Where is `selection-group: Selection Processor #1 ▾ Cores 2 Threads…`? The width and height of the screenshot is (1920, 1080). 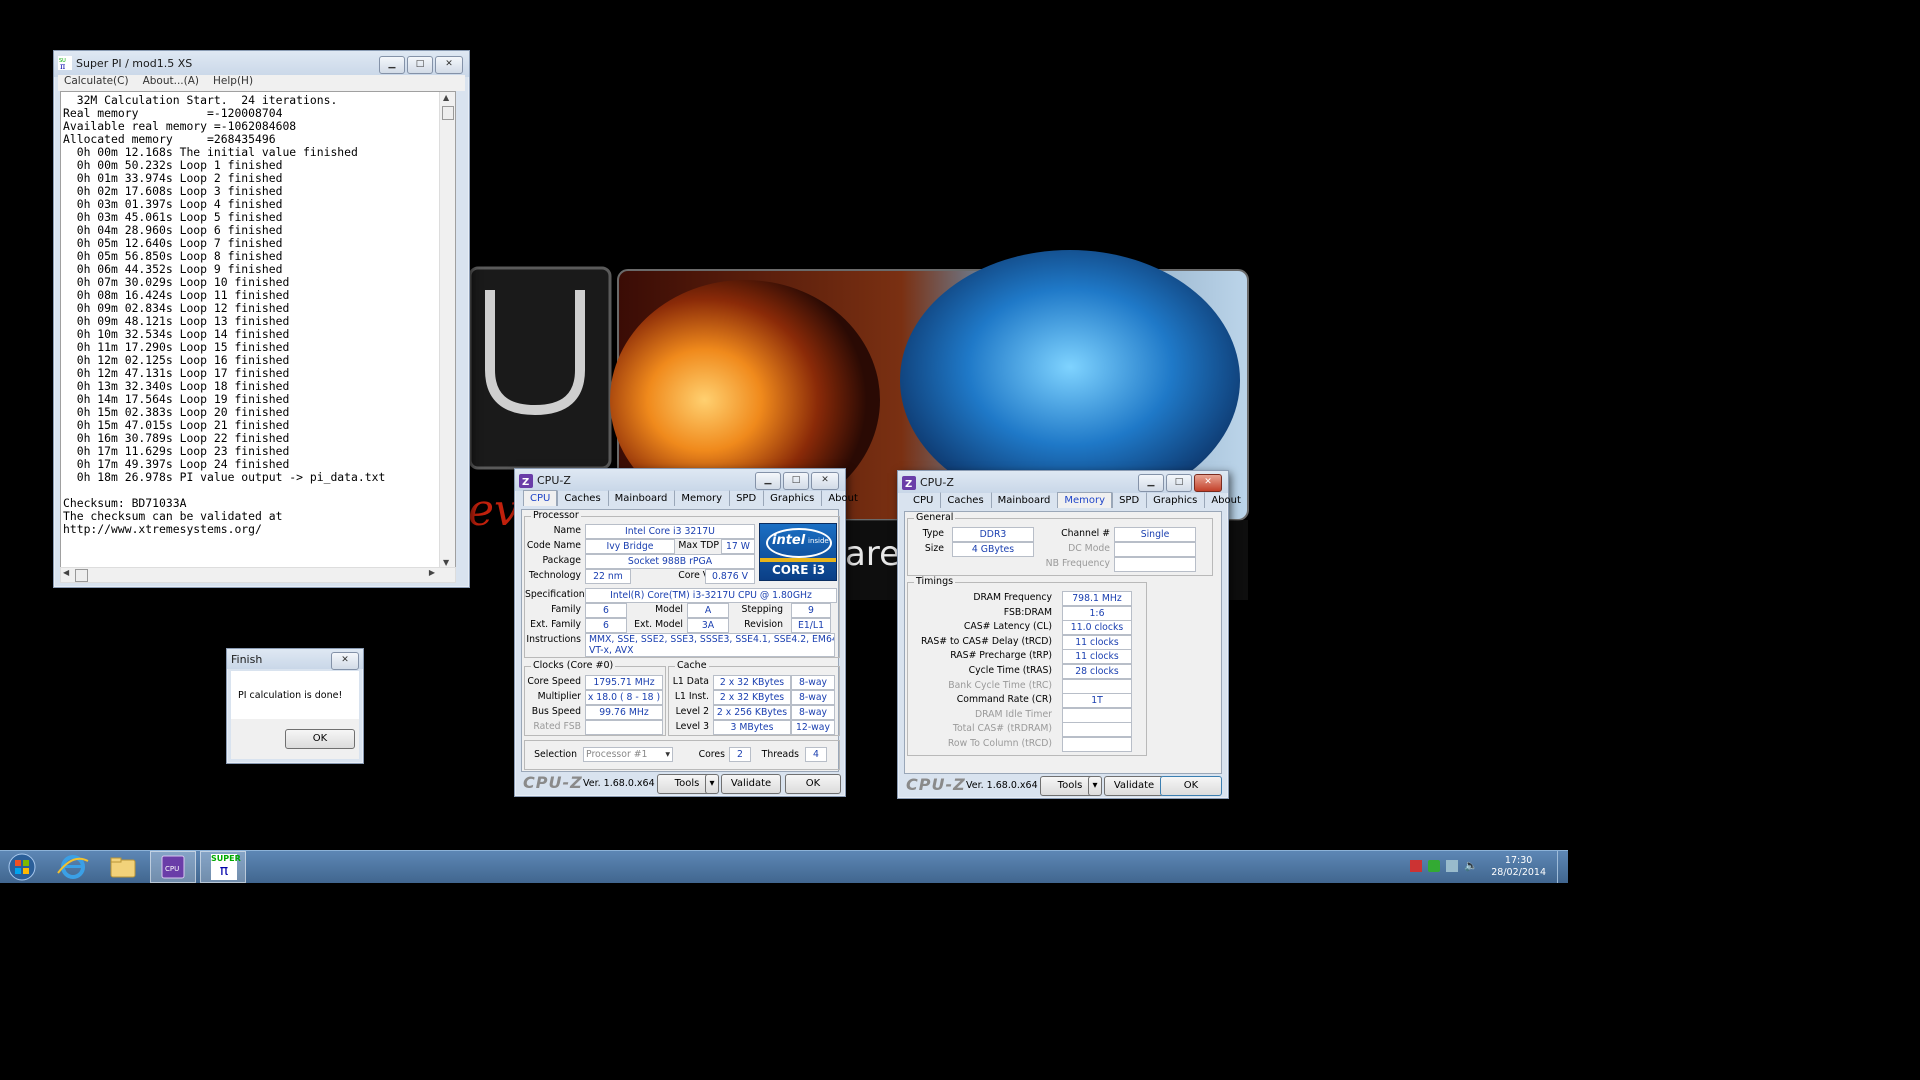 selection-group: Selection Processor #1 ▾ Cores 2 Threads… is located at coordinates (682, 755).